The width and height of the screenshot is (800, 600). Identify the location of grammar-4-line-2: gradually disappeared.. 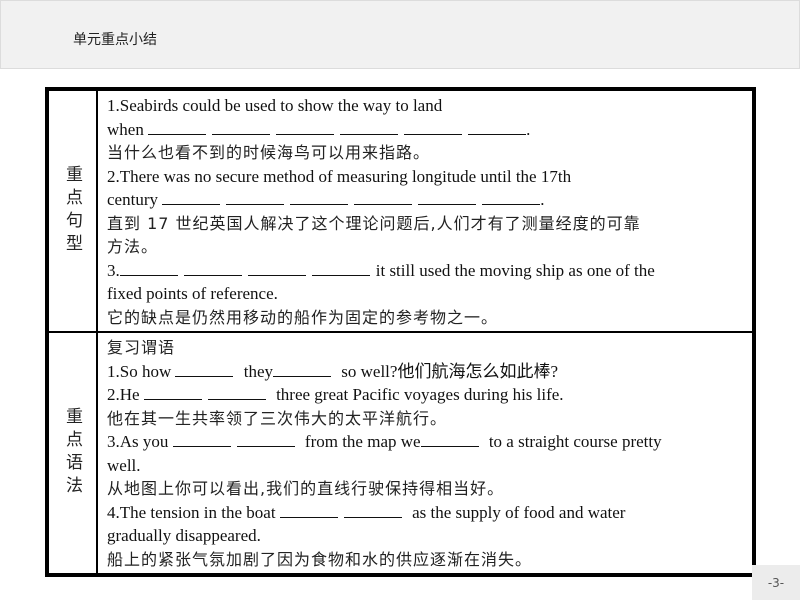
(184, 535).